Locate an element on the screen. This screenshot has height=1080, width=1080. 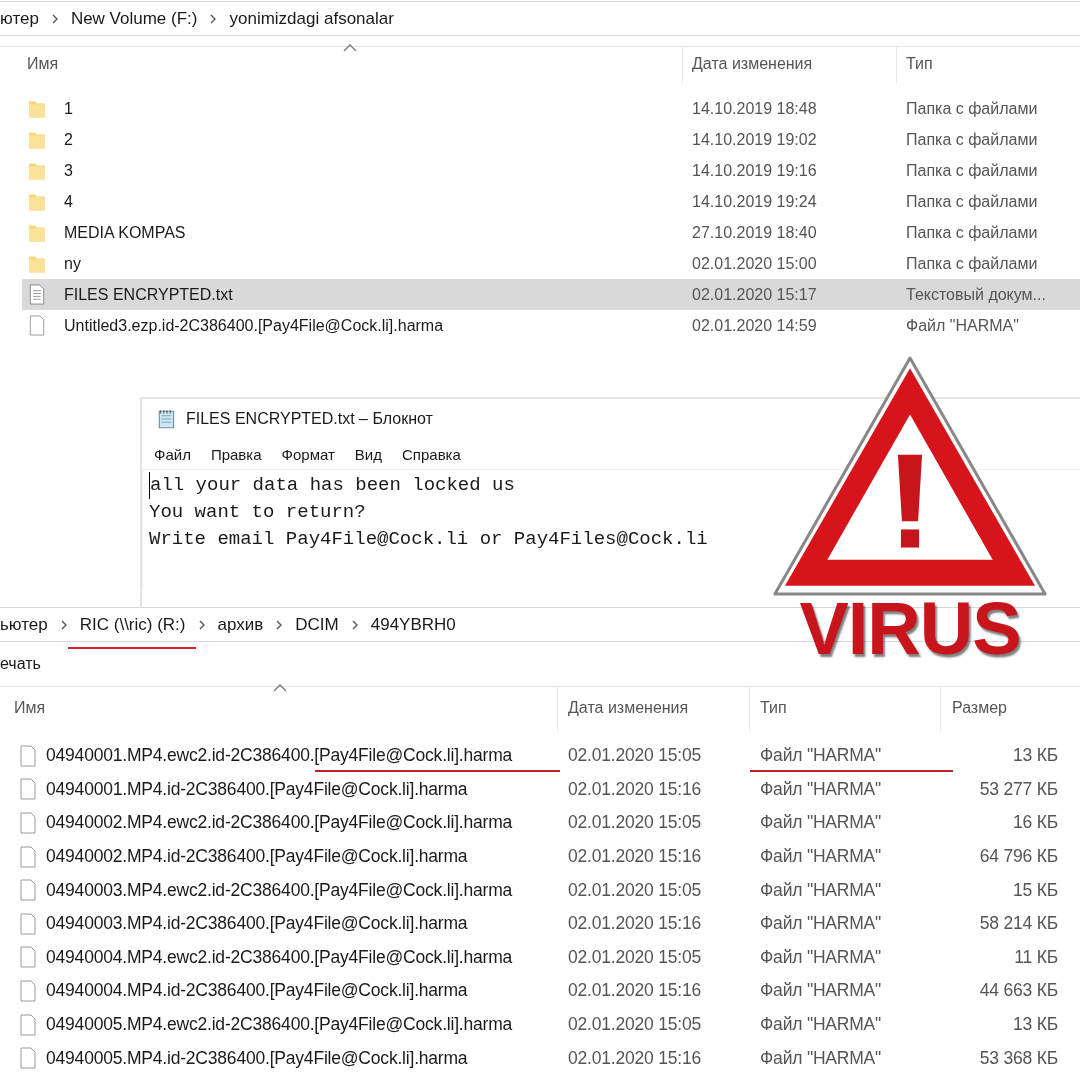
file-name: Untitled3.ezp.id-2C386400.[Pay4File@Cock.li].harma is located at coordinates (254, 325).